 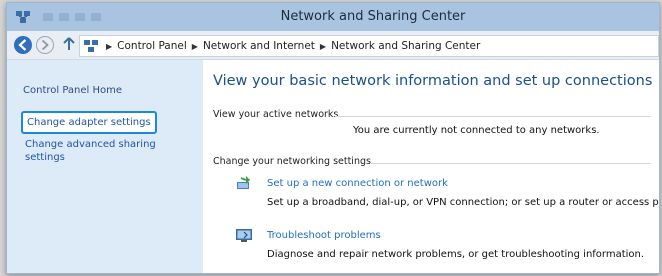 I want to click on title-bar: Network and Sharing Center, so click(x=333, y=17).